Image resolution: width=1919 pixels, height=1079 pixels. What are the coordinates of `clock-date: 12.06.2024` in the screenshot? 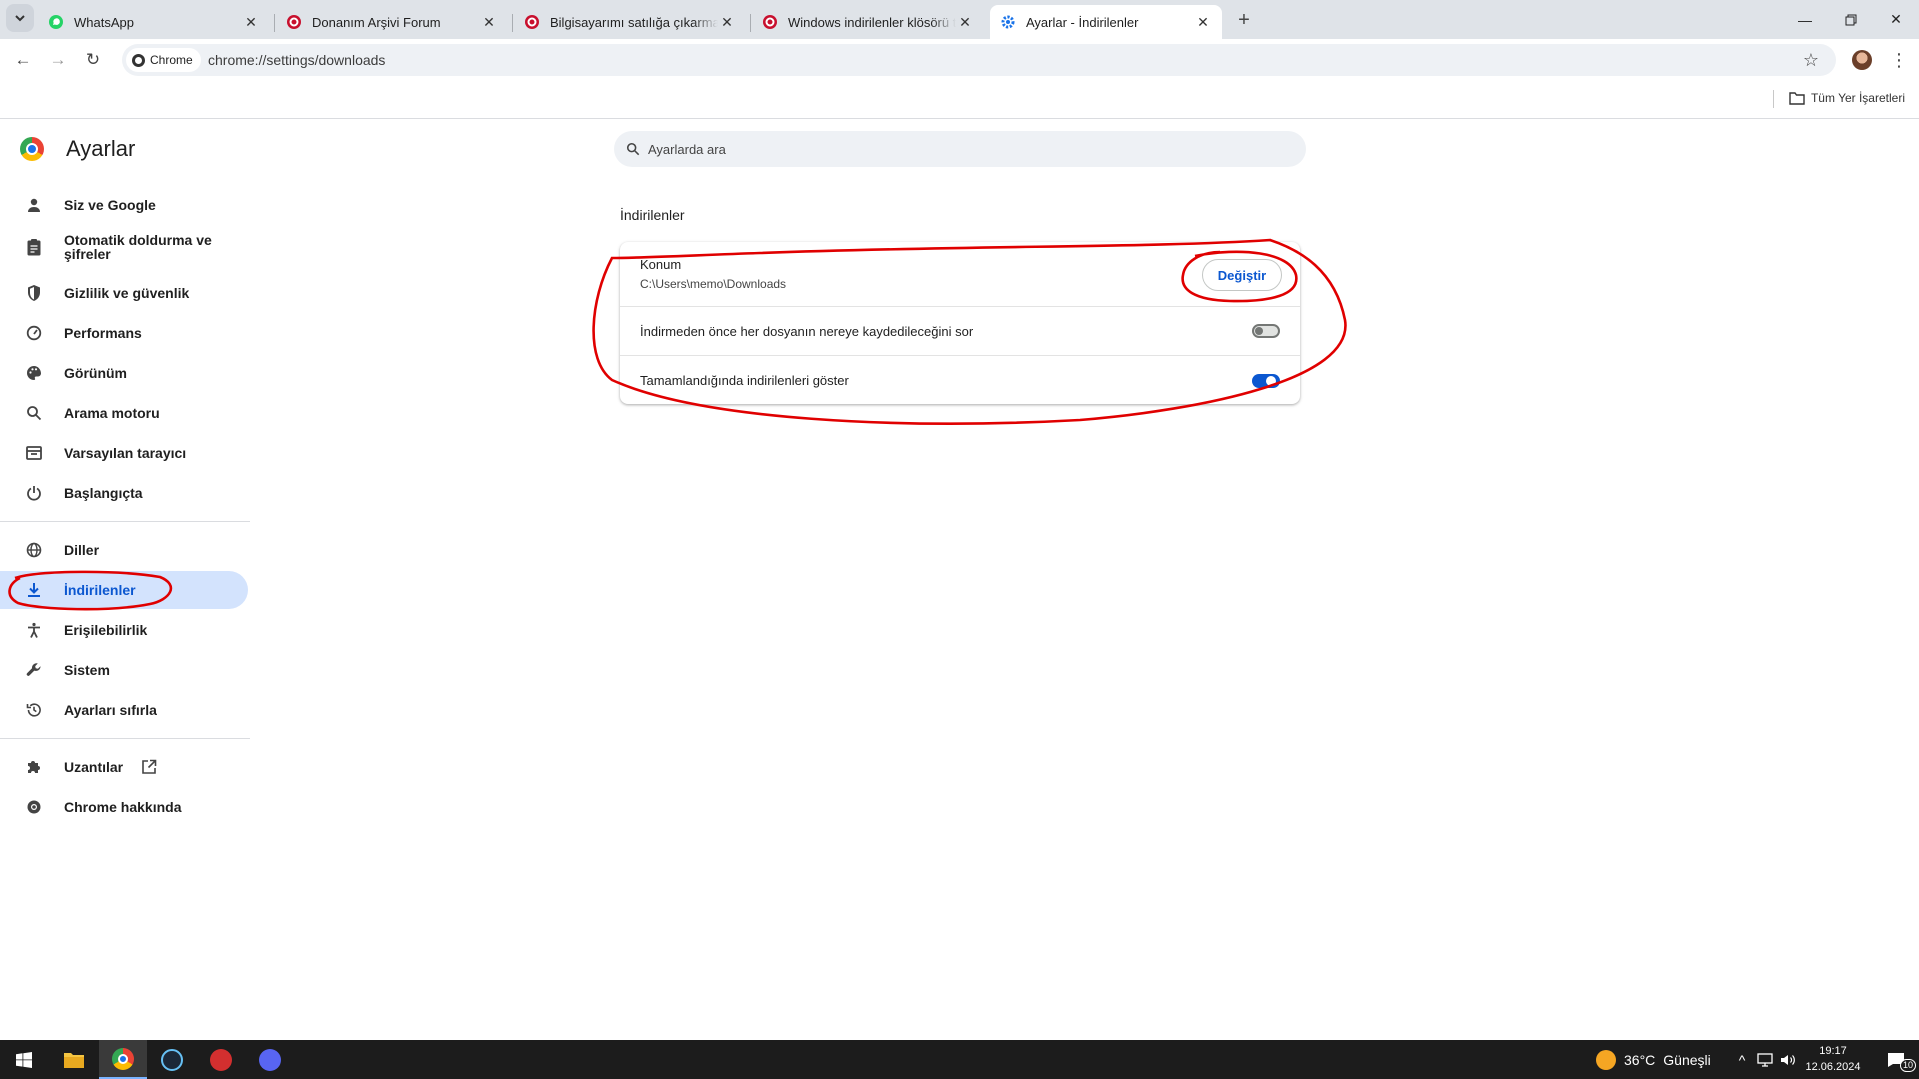 It's located at (1833, 1067).